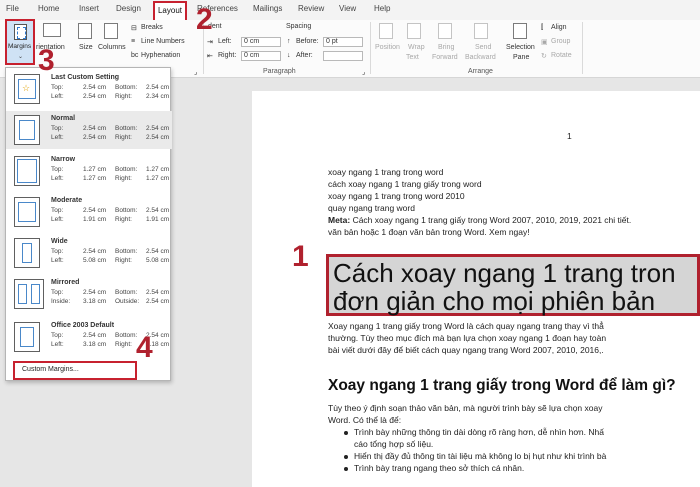  What do you see at coordinates (347, 8) in the screenshot?
I see `tab-view: View` at bounding box center [347, 8].